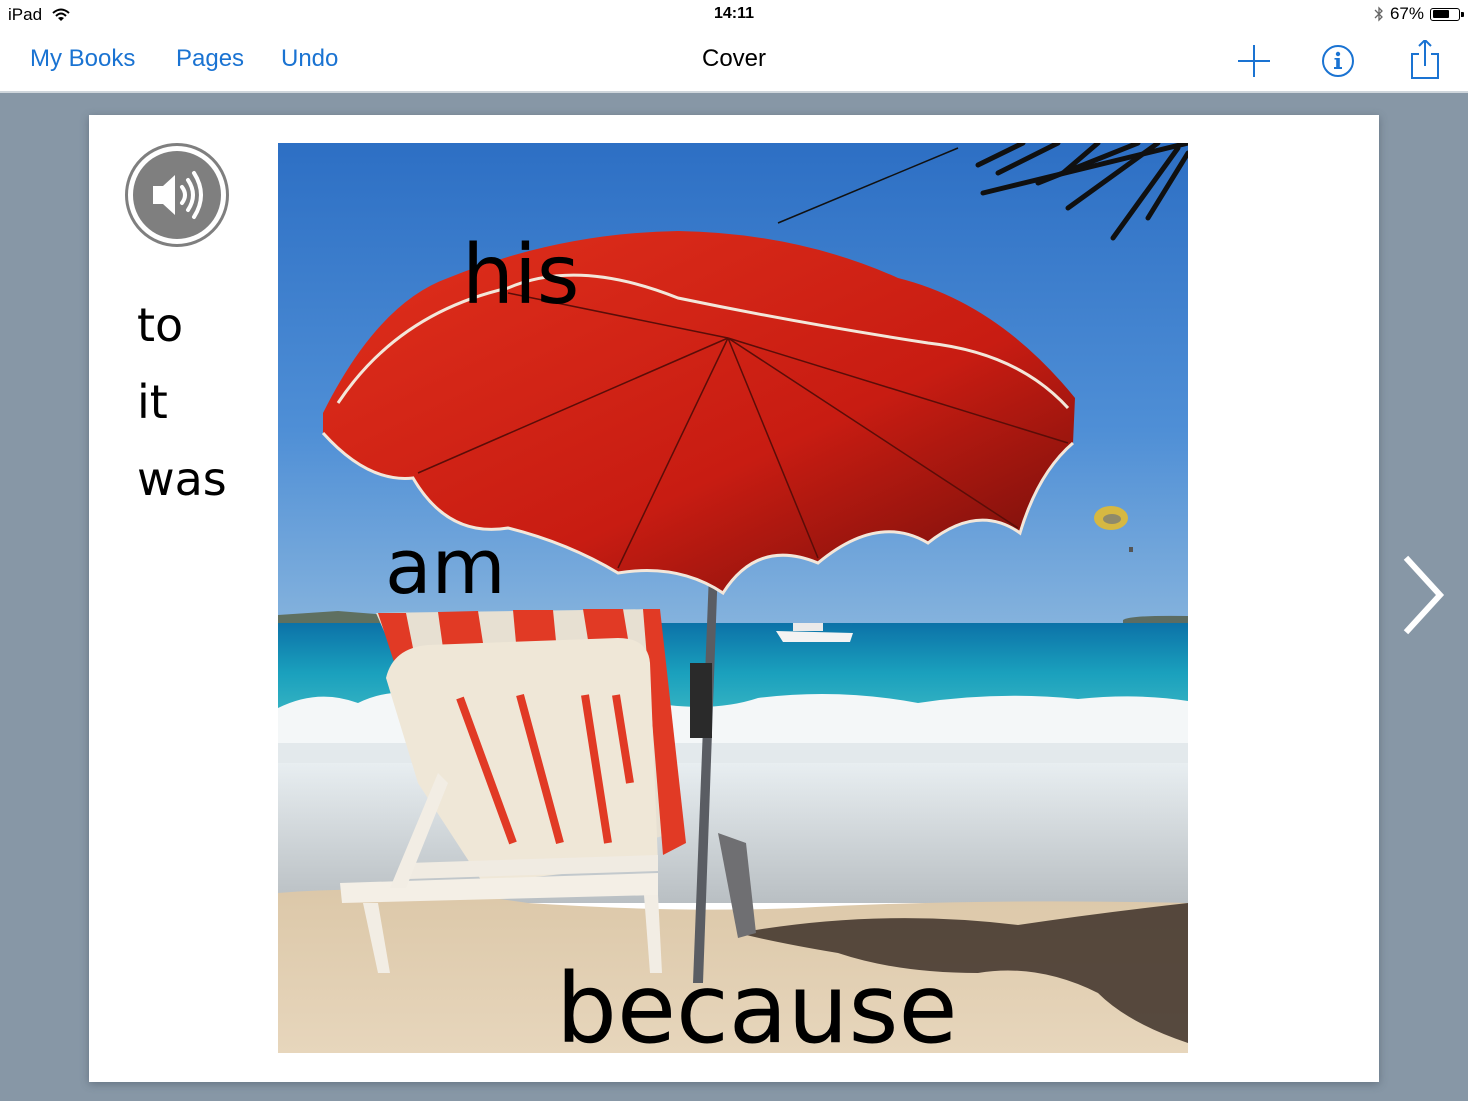 This screenshot has height=1101, width=1468. Describe the element at coordinates (1338, 61) in the screenshot. I see `info-icon` at that location.